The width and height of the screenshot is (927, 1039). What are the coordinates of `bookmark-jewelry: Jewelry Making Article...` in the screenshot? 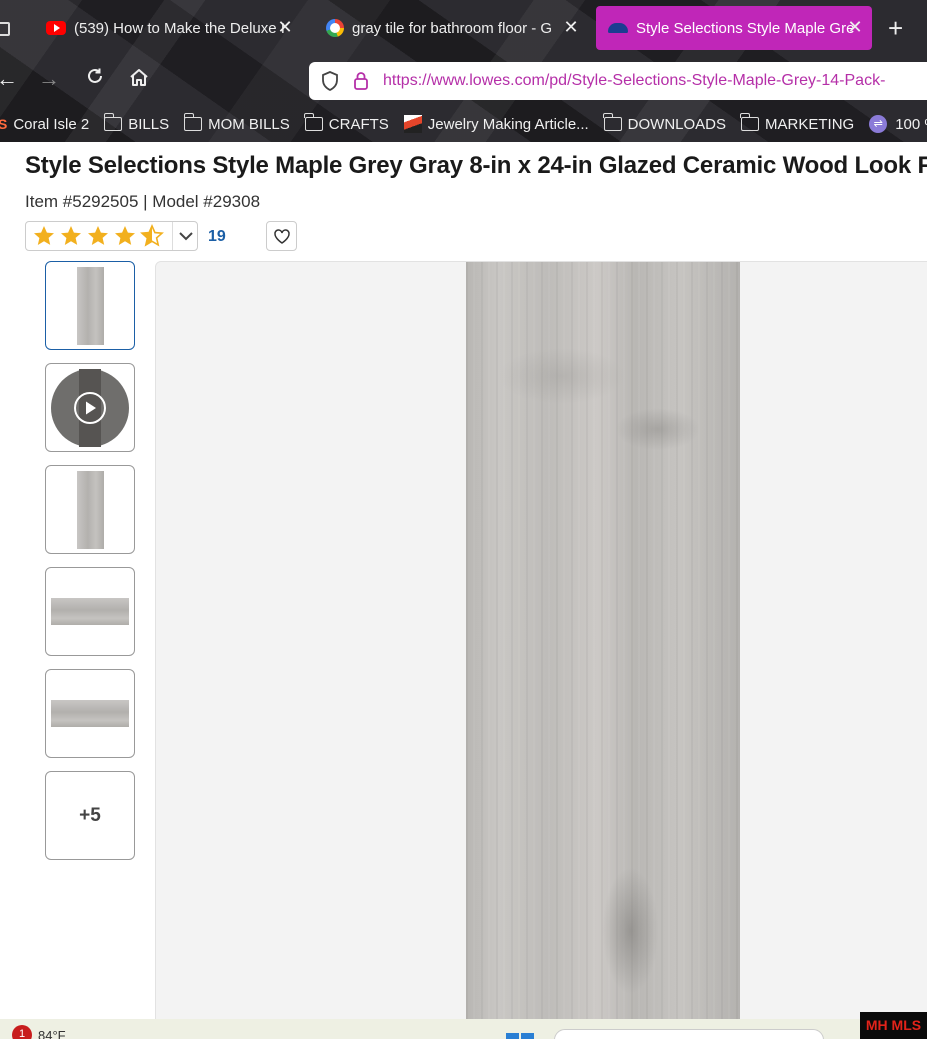 It's located at (496, 124).